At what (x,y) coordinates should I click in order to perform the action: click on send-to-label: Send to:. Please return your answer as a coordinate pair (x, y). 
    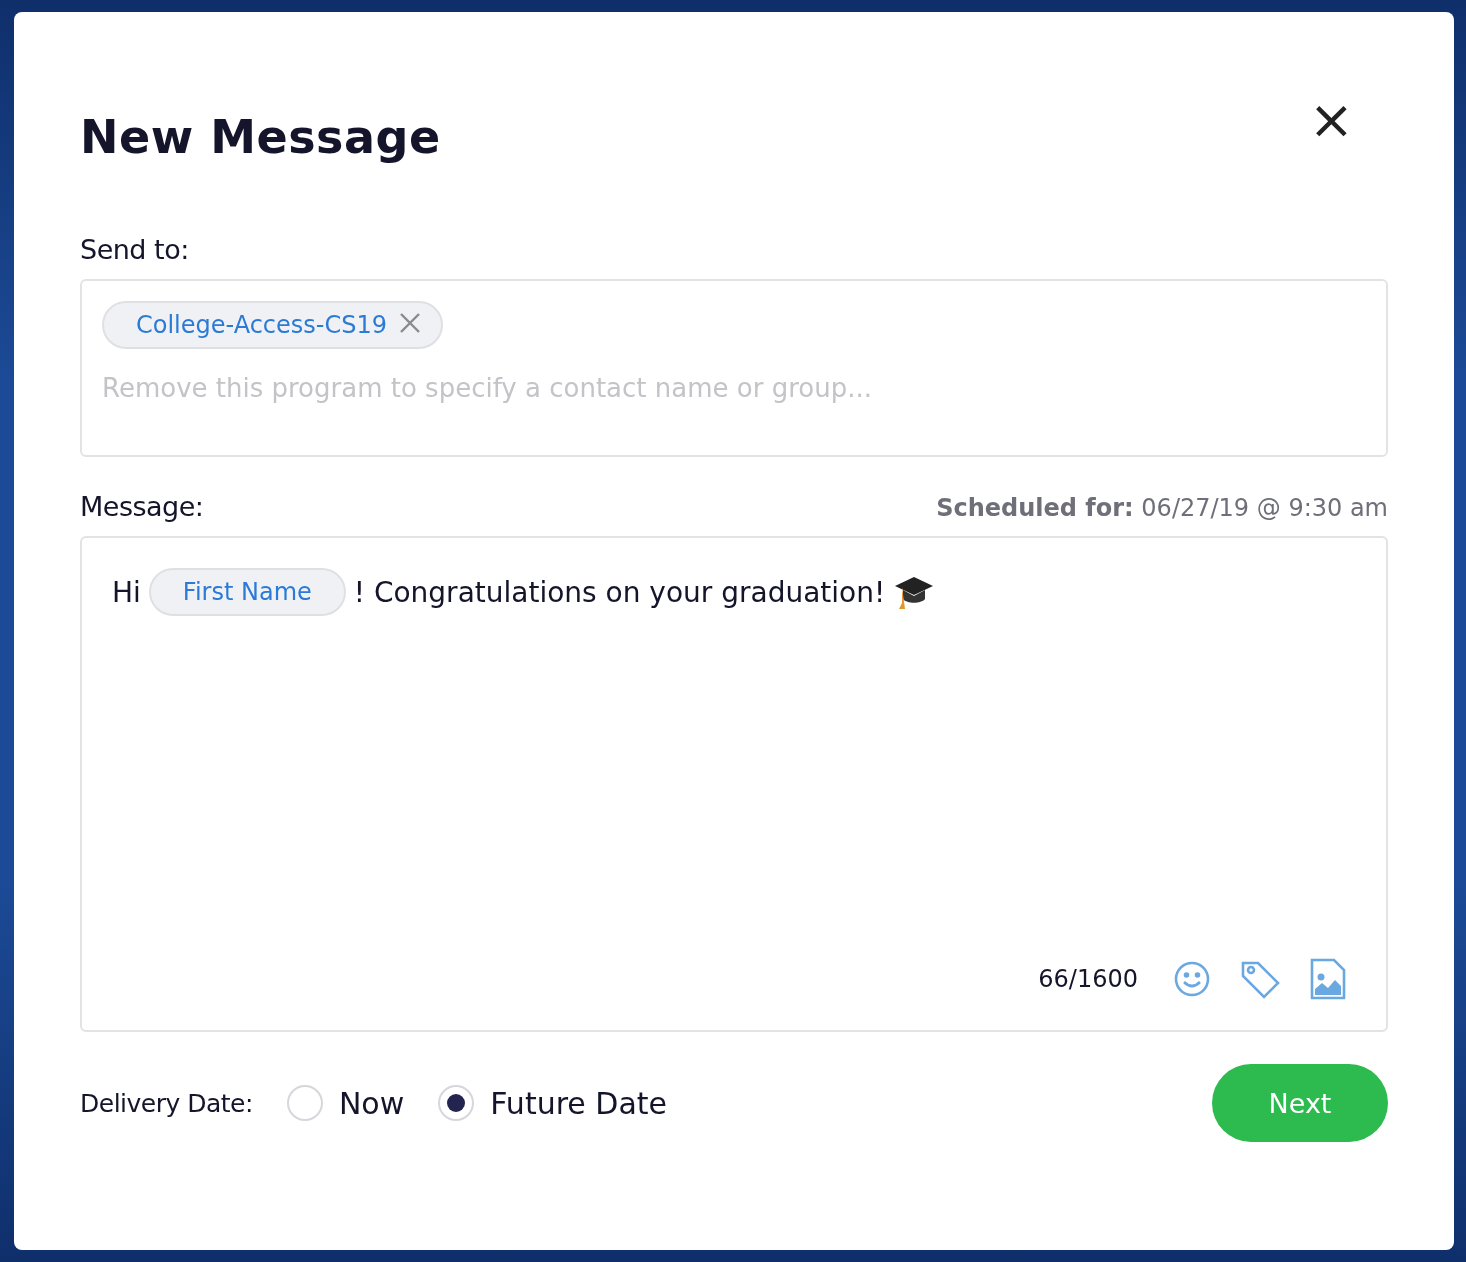
    Looking at the image, I should click on (135, 249).